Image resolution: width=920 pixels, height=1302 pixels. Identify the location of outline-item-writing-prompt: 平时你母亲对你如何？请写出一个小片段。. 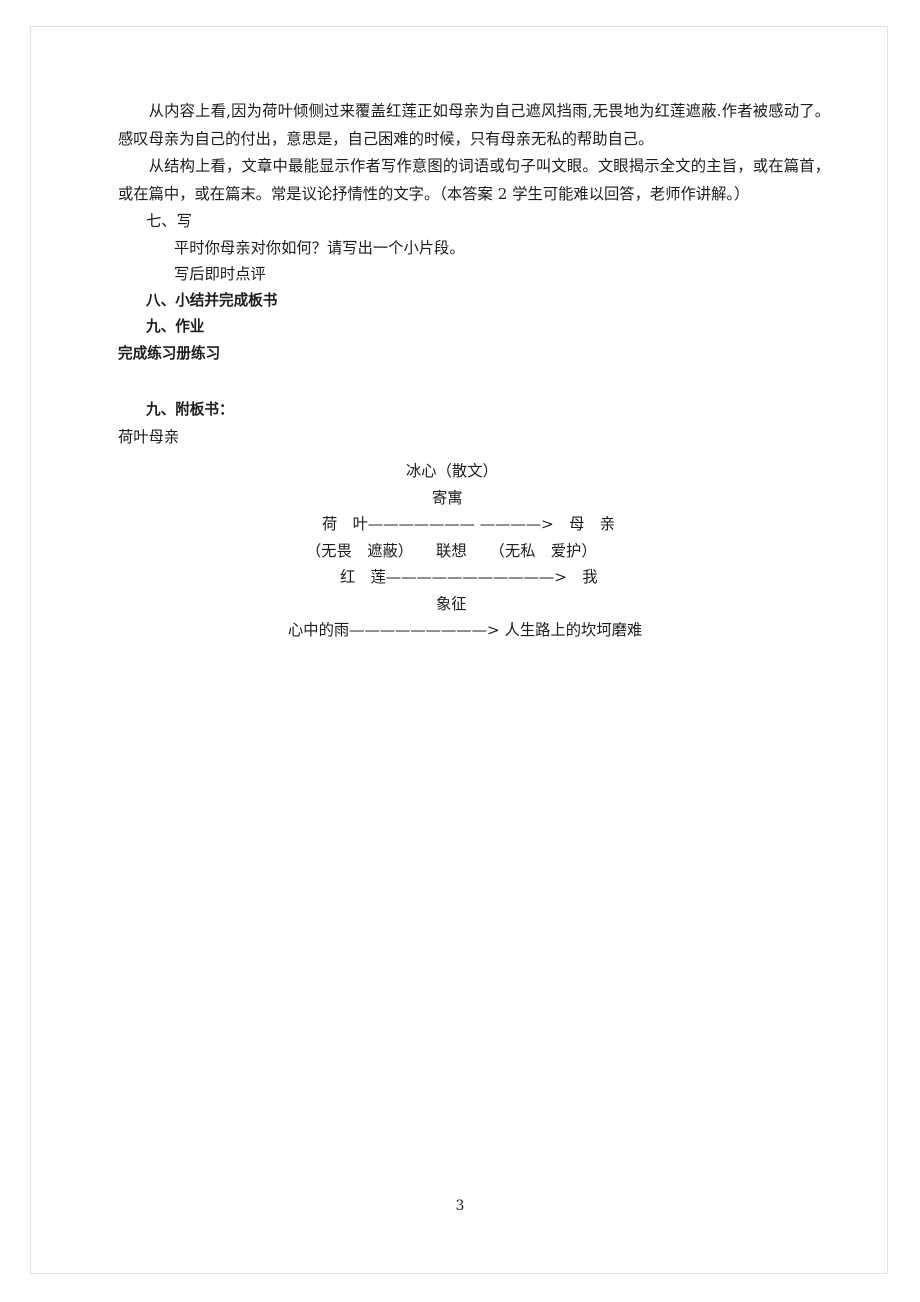
(319, 247).